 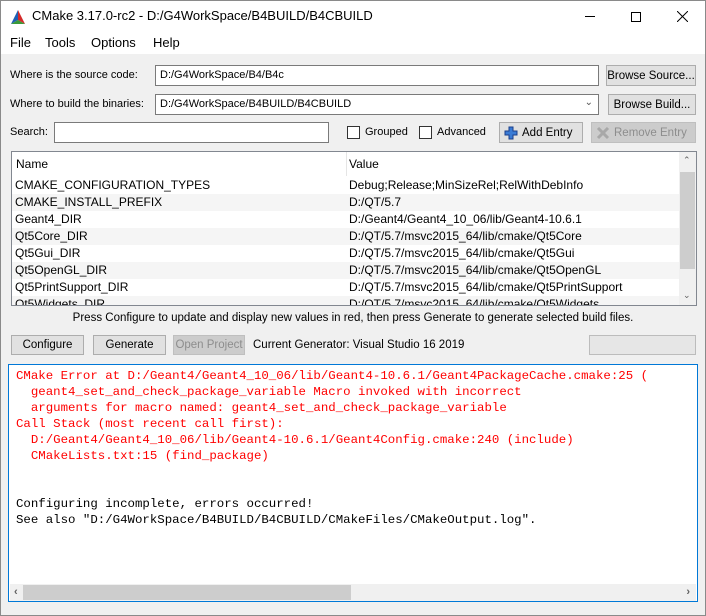 What do you see at coordinates (18, 17) in the screenshot?
I see `cmake-logo-icon` at bounding box center [18, 17].